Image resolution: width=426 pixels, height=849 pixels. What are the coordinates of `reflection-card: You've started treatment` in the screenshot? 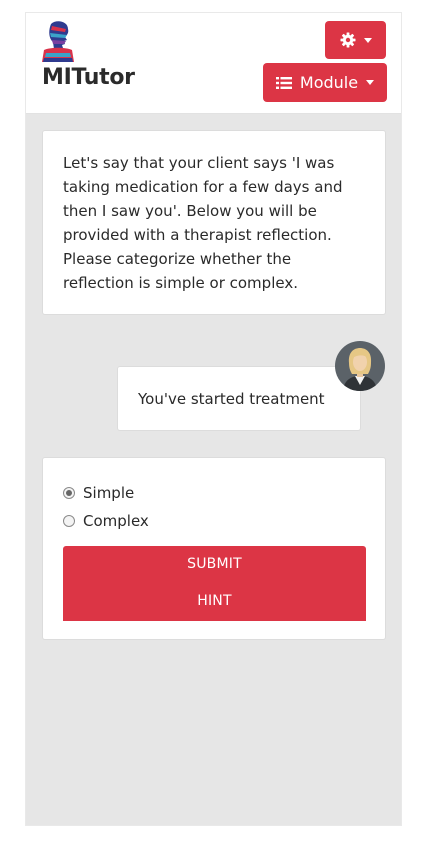 It's located at (239, 398).